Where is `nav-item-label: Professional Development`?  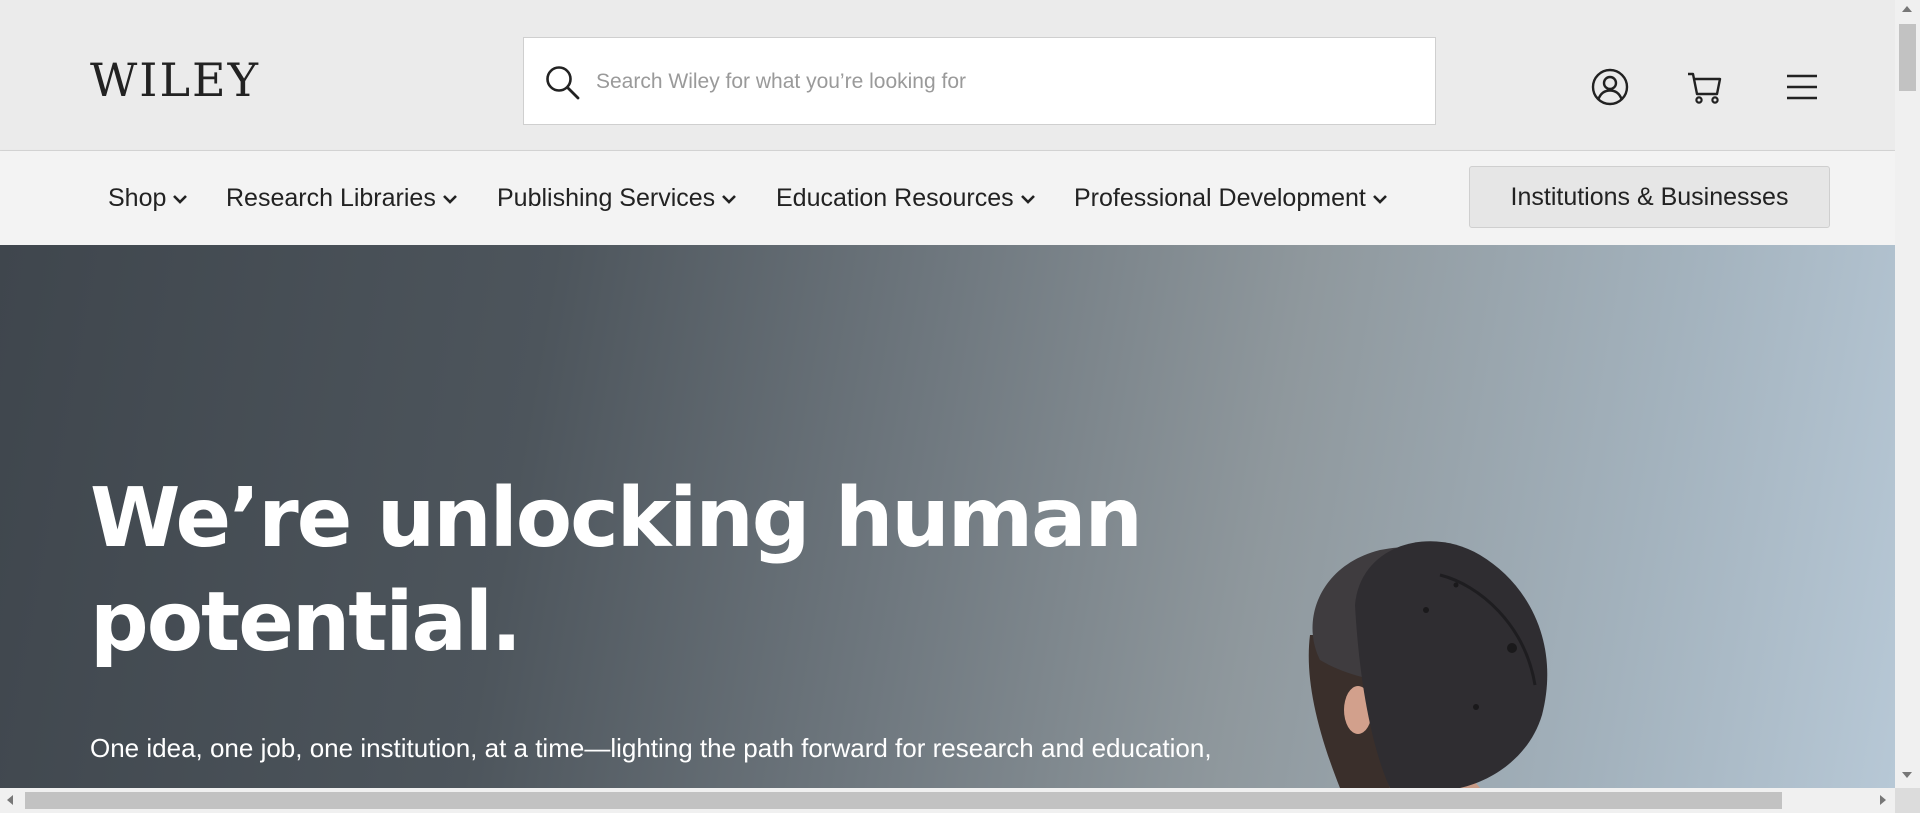 nav-item-label: Professional Development is located at coordinates (1220, 198).